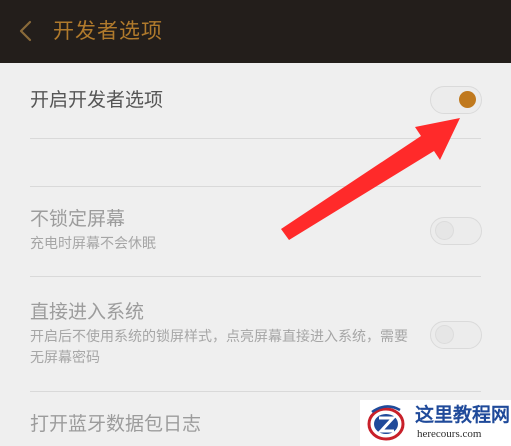 Image resolution: width=511 pixels, height=446 pixels. I want to click on developer-options-label: 开启开发者选项, so click(97, 100).